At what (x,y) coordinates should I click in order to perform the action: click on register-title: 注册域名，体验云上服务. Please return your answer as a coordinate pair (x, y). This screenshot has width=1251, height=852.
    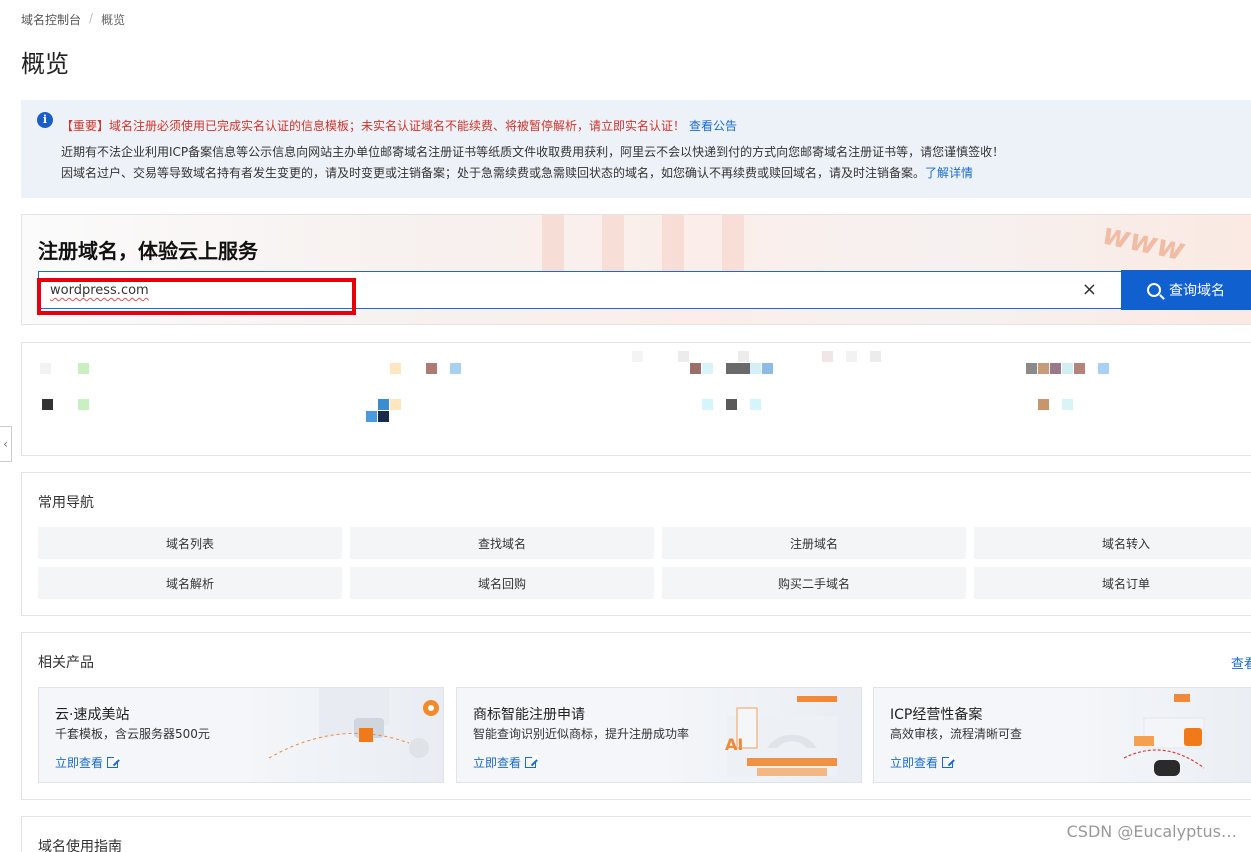
    Looking at the image, I should click on (148, 251).